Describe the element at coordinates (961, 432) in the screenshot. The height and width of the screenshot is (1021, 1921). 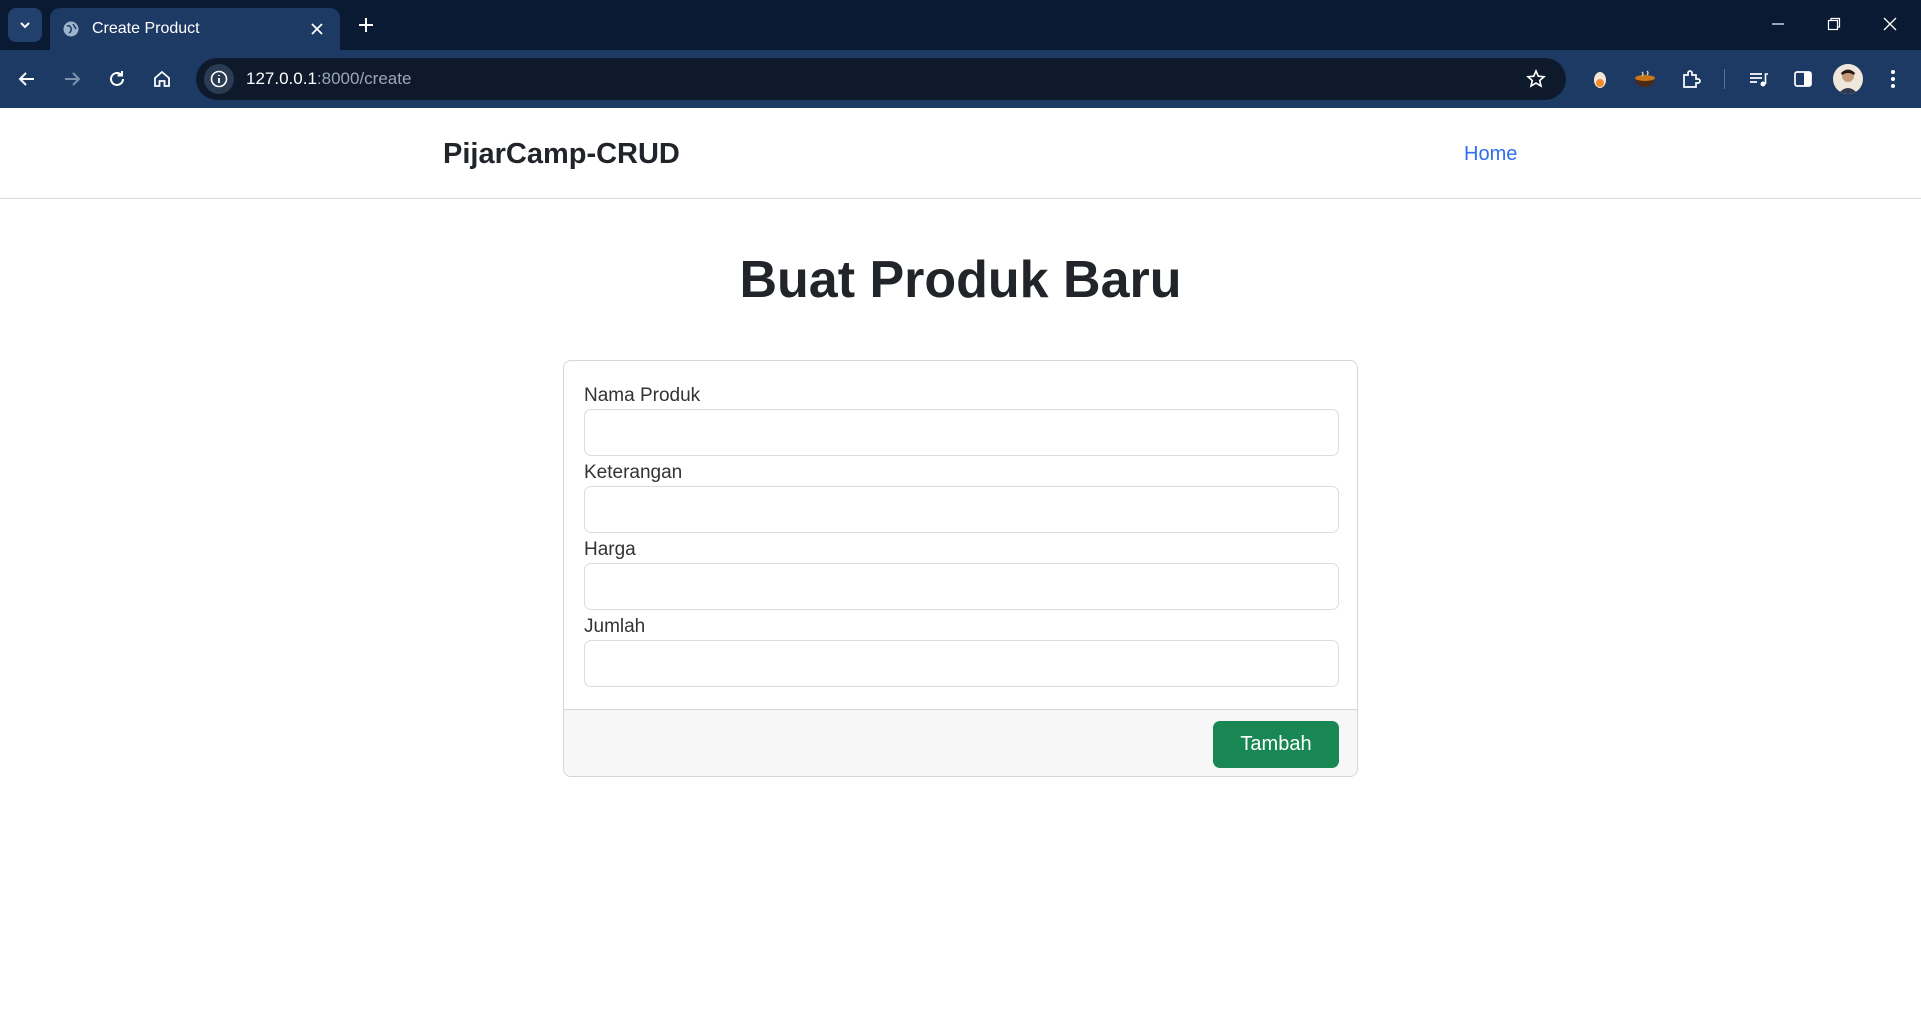
I see `nama-produk-input` at that location.